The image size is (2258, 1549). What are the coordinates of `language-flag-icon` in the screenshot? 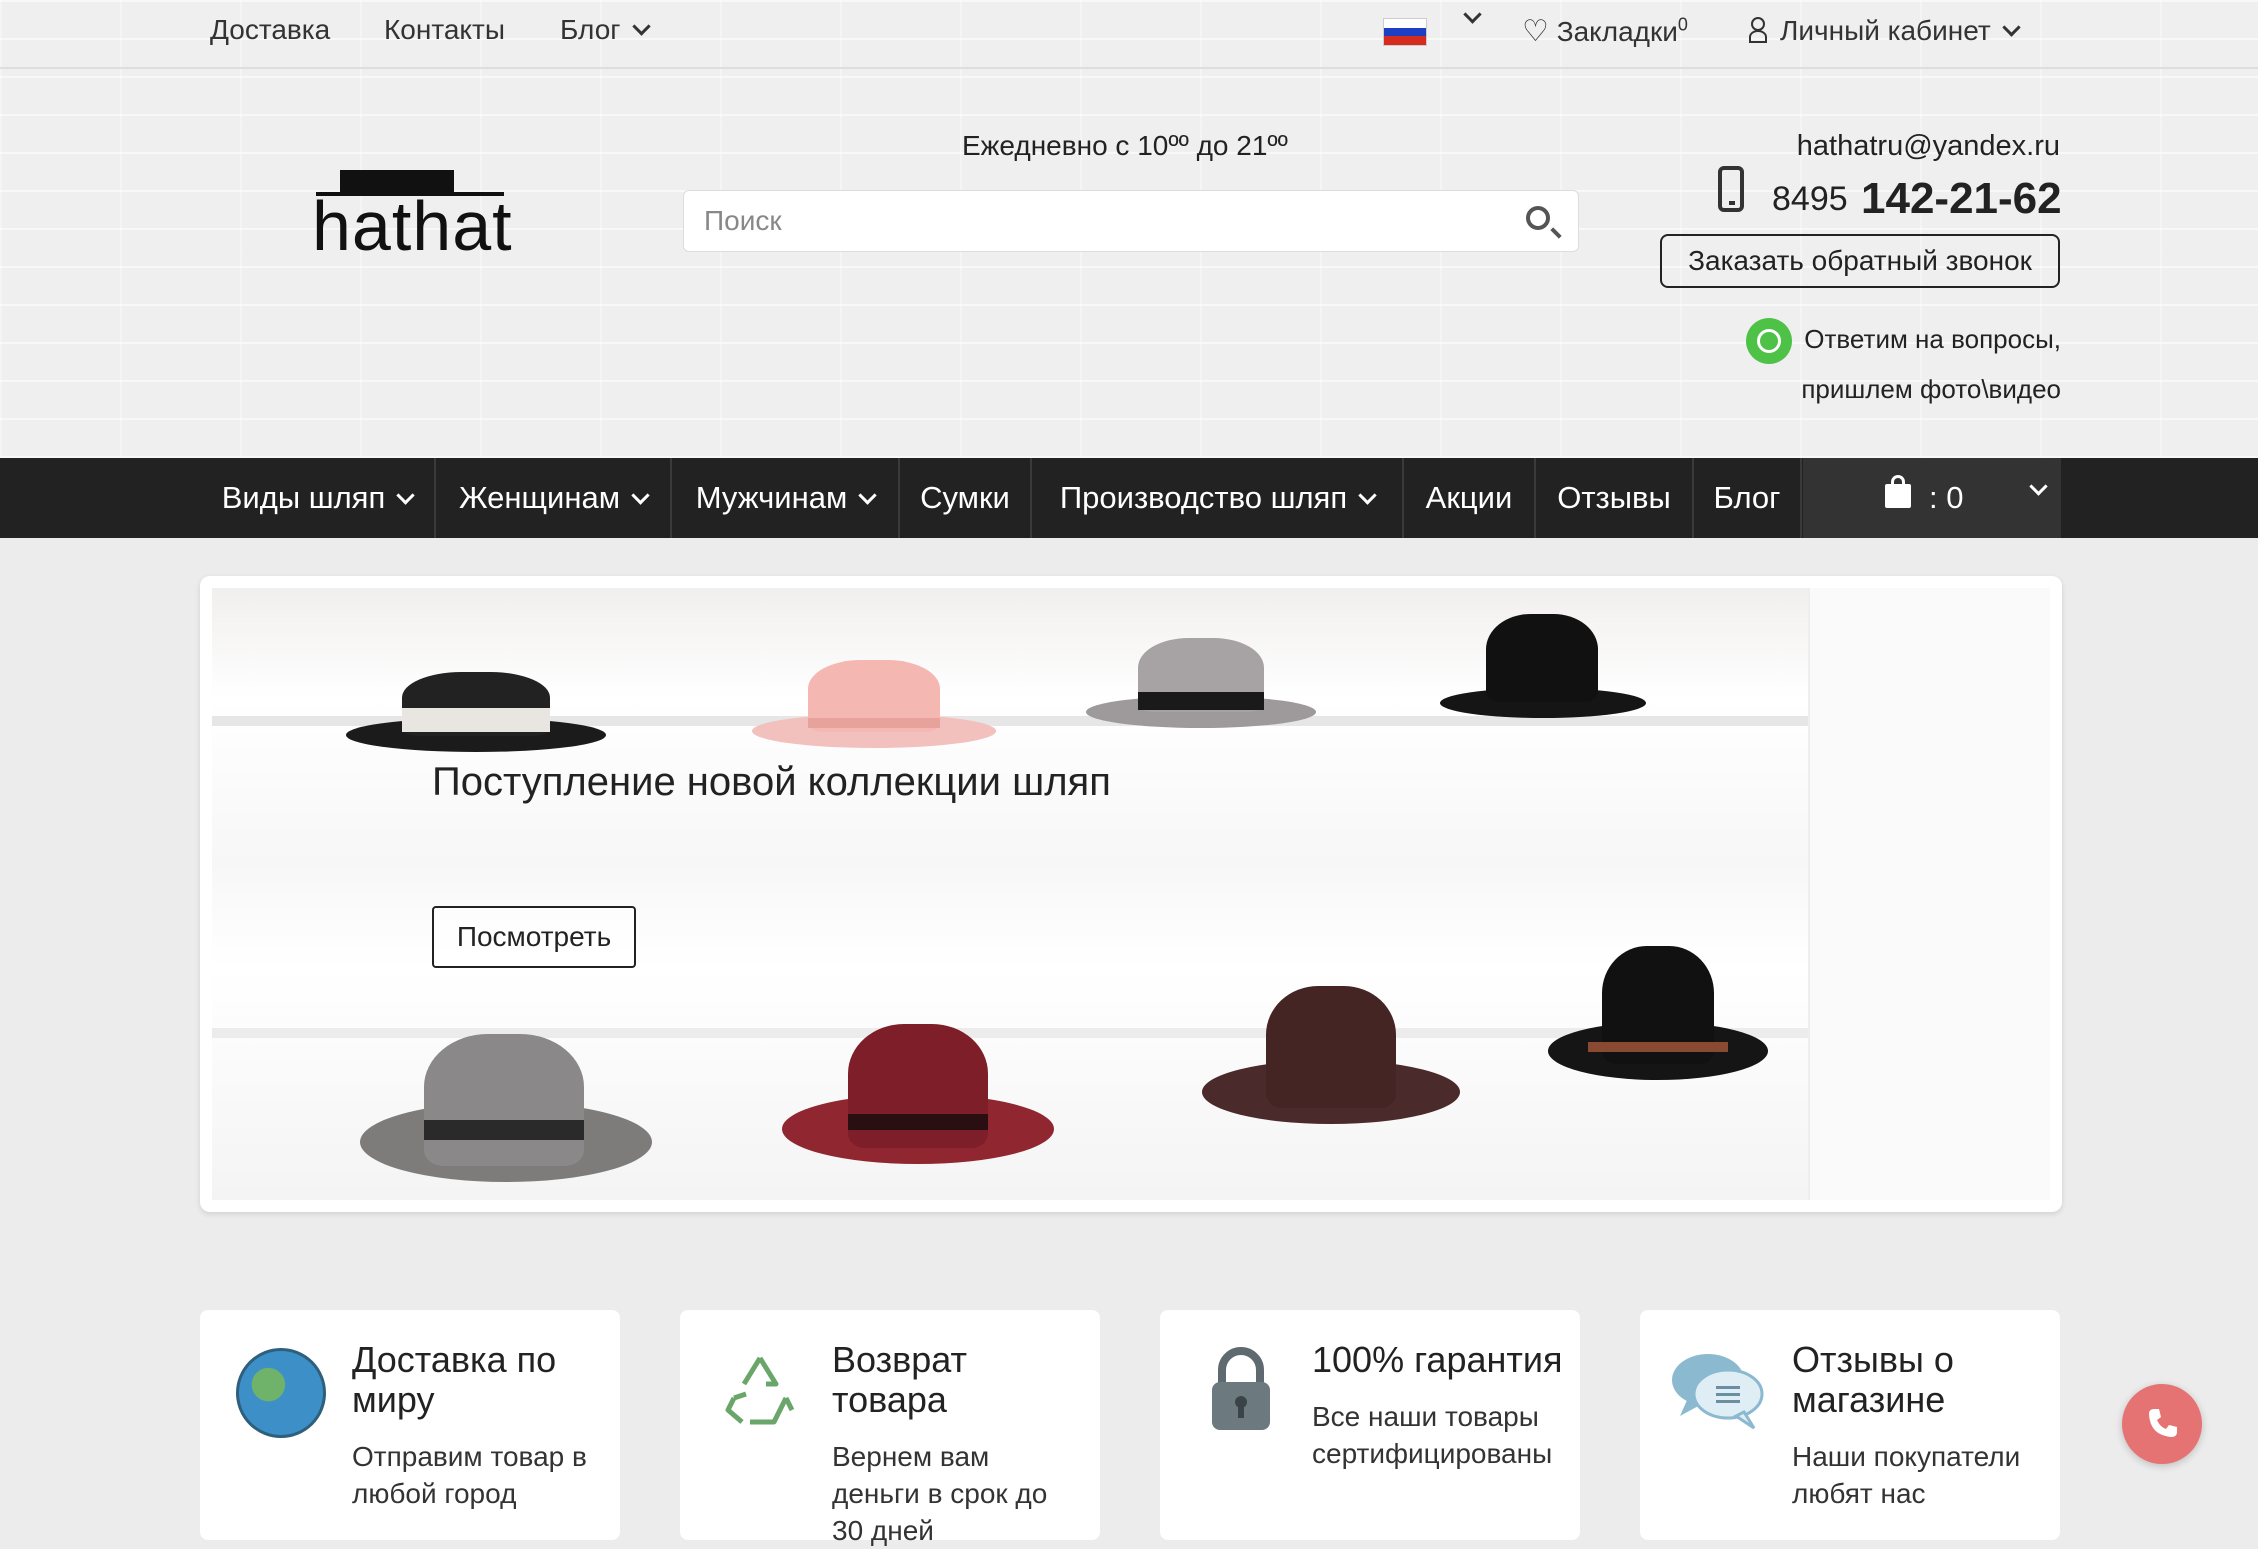 It's located at (1405, 32).